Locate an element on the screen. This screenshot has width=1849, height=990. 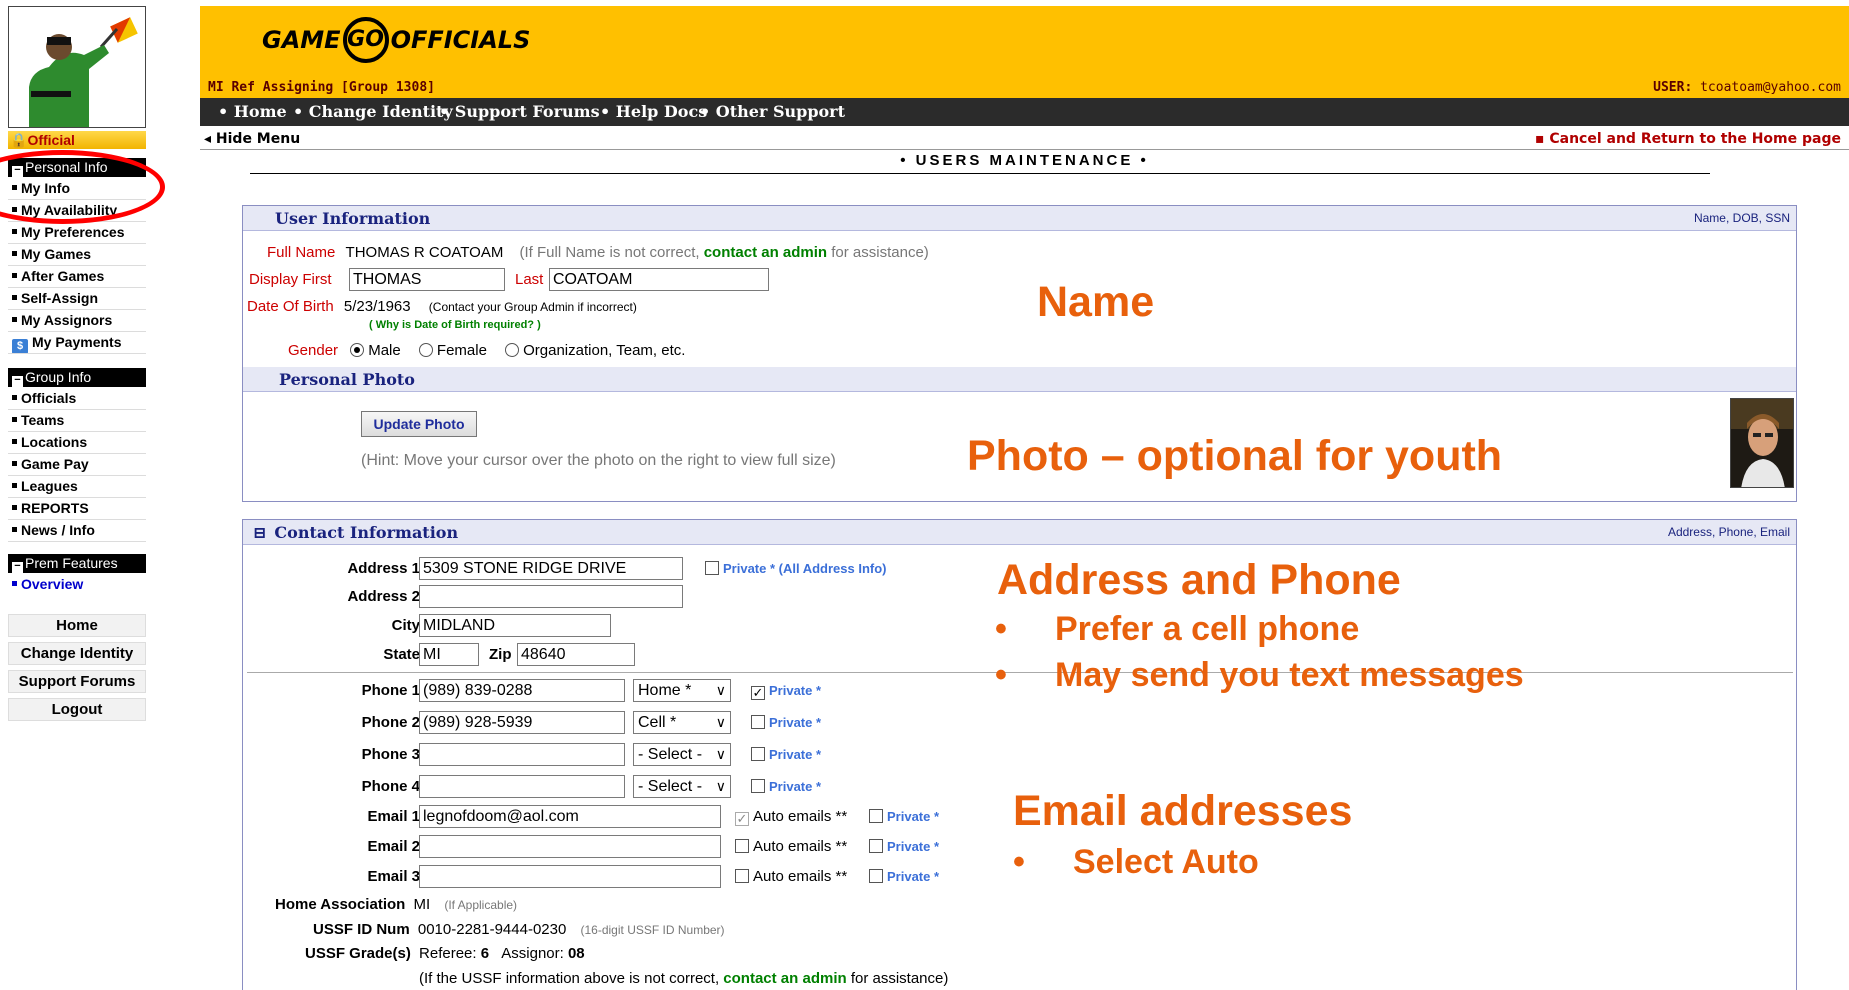
phone3-private-option: Private * is located at coordinates (786, 754).